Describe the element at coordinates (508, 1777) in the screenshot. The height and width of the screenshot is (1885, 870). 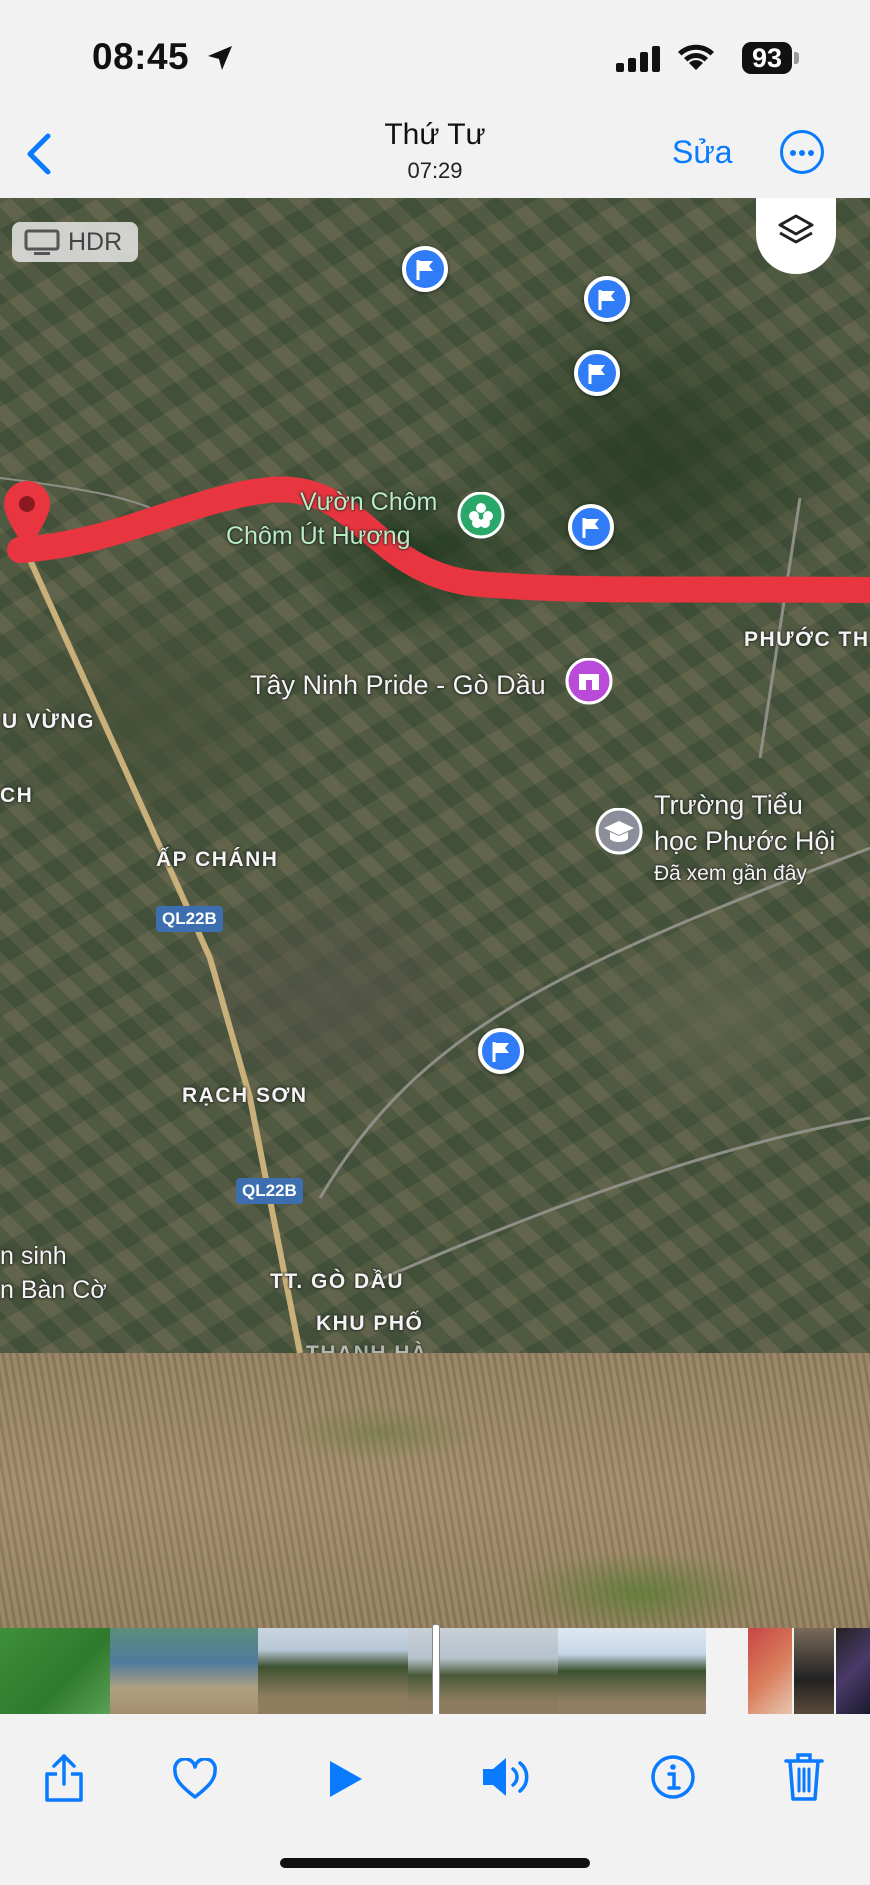
I see `volume-icon` at that location.